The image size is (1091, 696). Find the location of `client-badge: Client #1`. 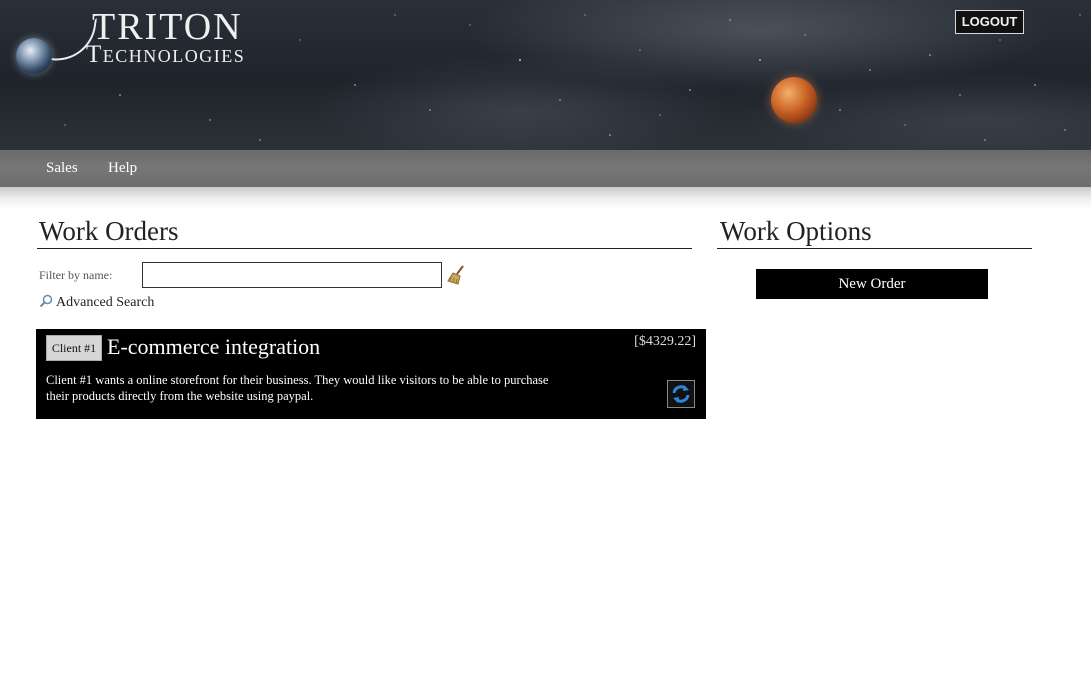

client-badge: Client #1 is located at coordinates (74, 348).